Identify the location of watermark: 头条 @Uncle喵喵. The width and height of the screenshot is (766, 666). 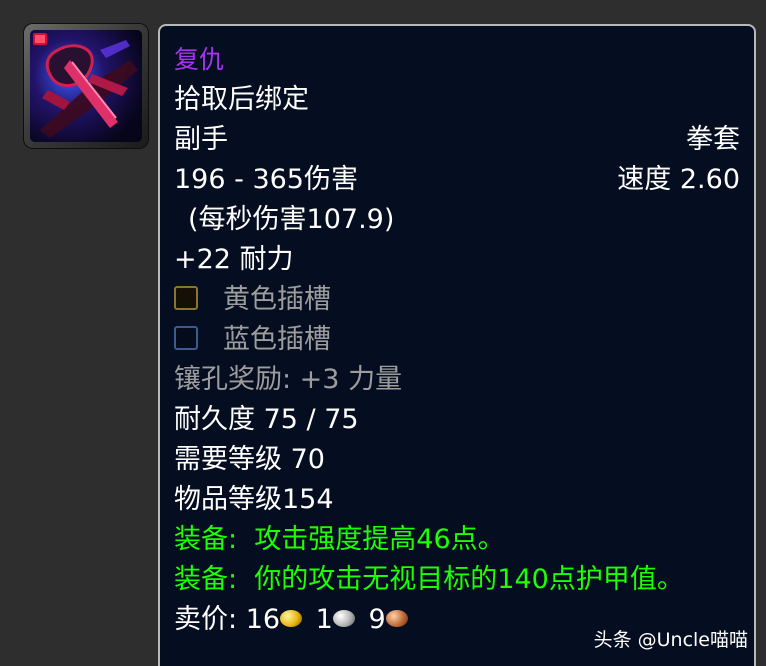
(670, 640).